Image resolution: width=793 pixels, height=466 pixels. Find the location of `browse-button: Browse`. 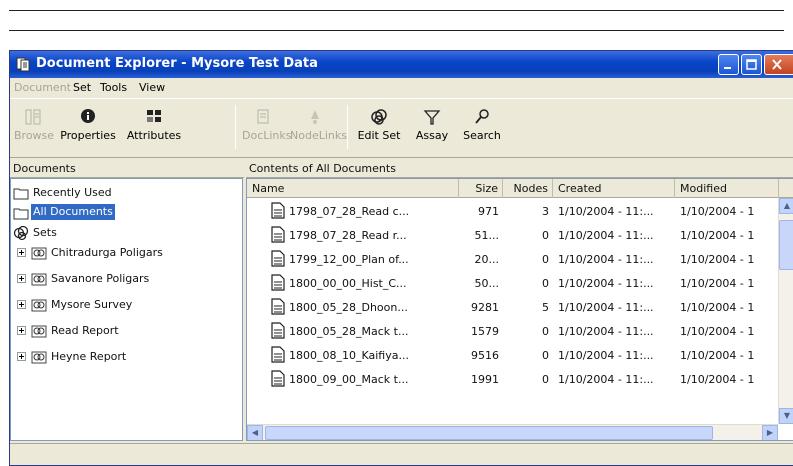

browse-button: Browse is located at coordinates (34, 124).